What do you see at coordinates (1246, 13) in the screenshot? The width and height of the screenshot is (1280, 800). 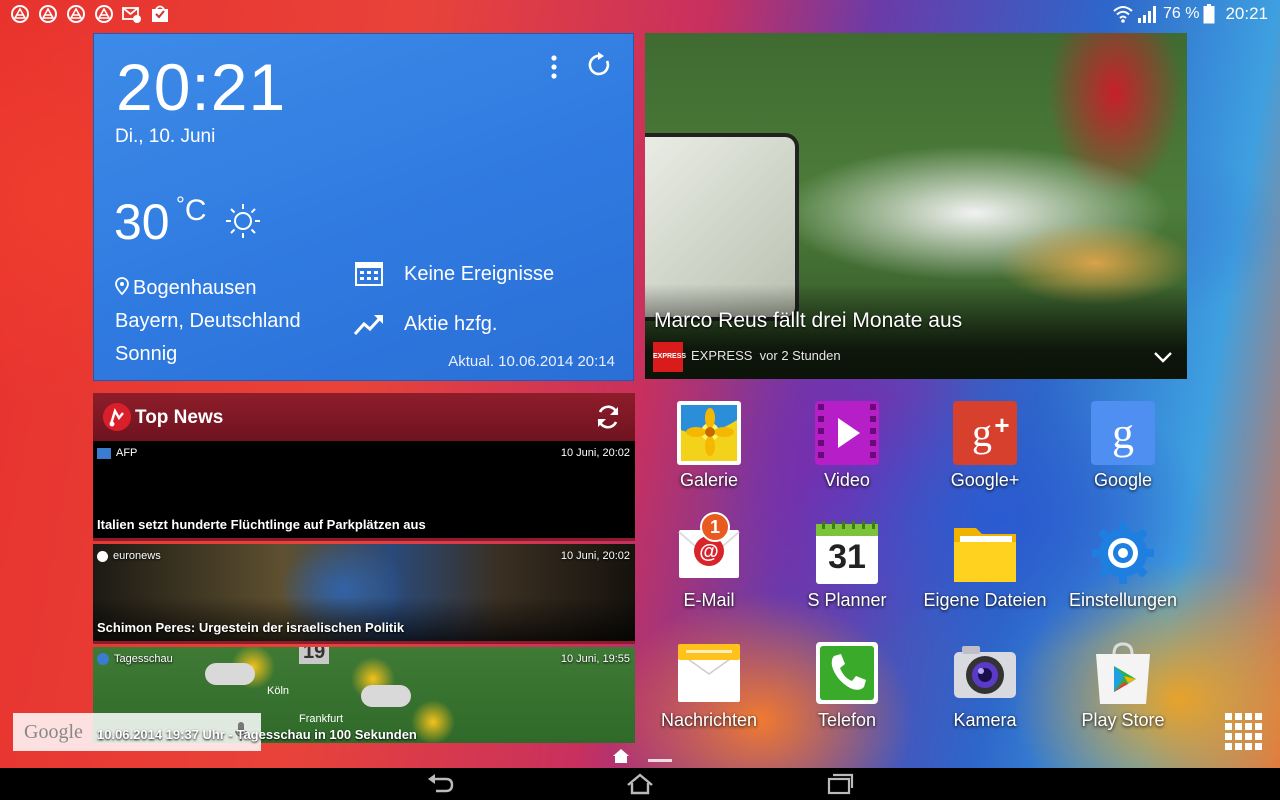 I see `status-time: 20:21` at bounding box center [1246, 13].